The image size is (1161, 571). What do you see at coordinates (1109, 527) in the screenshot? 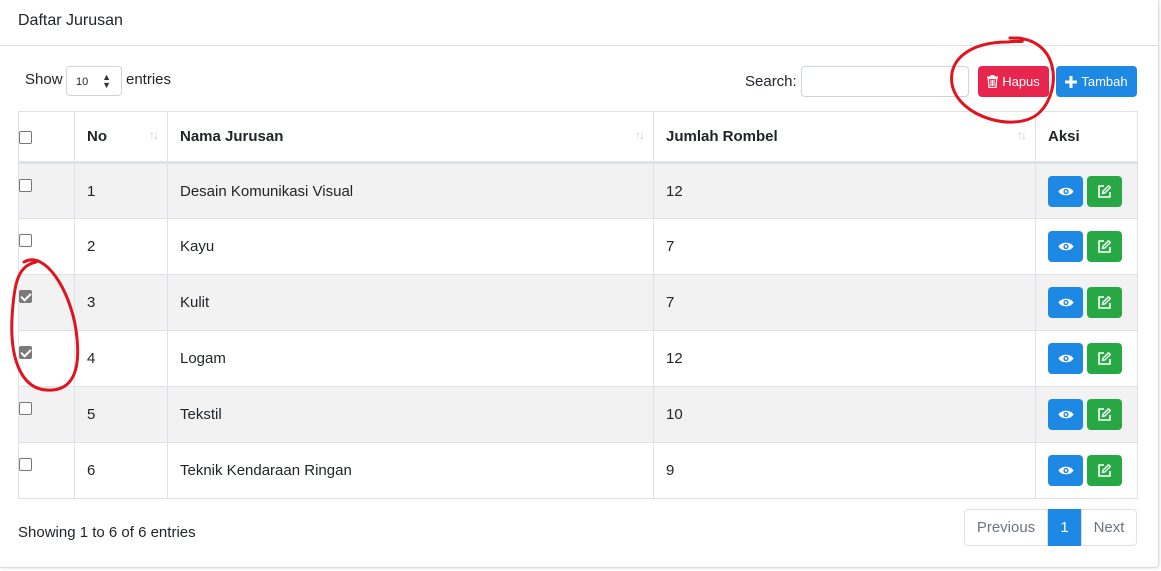
I see `next-button: Next` at bounding box center [1109, 527].